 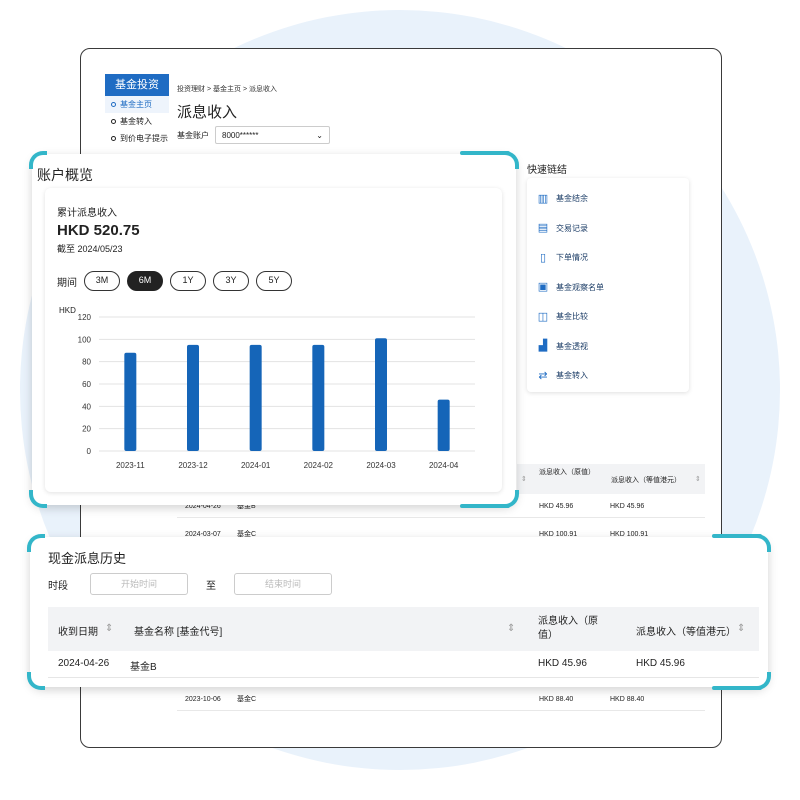 I want to click on account-label: 基金账户, so click(x=193, y=135).